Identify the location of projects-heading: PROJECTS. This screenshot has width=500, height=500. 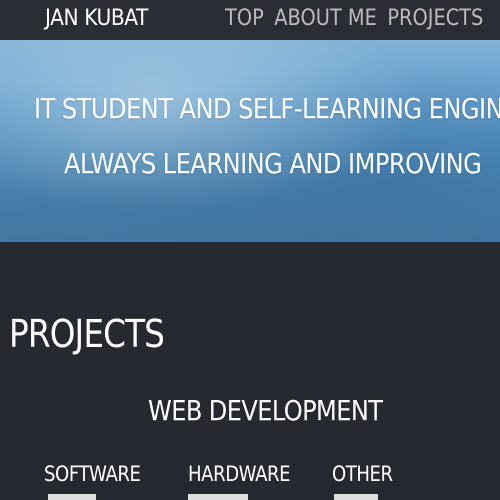
(87, 334).